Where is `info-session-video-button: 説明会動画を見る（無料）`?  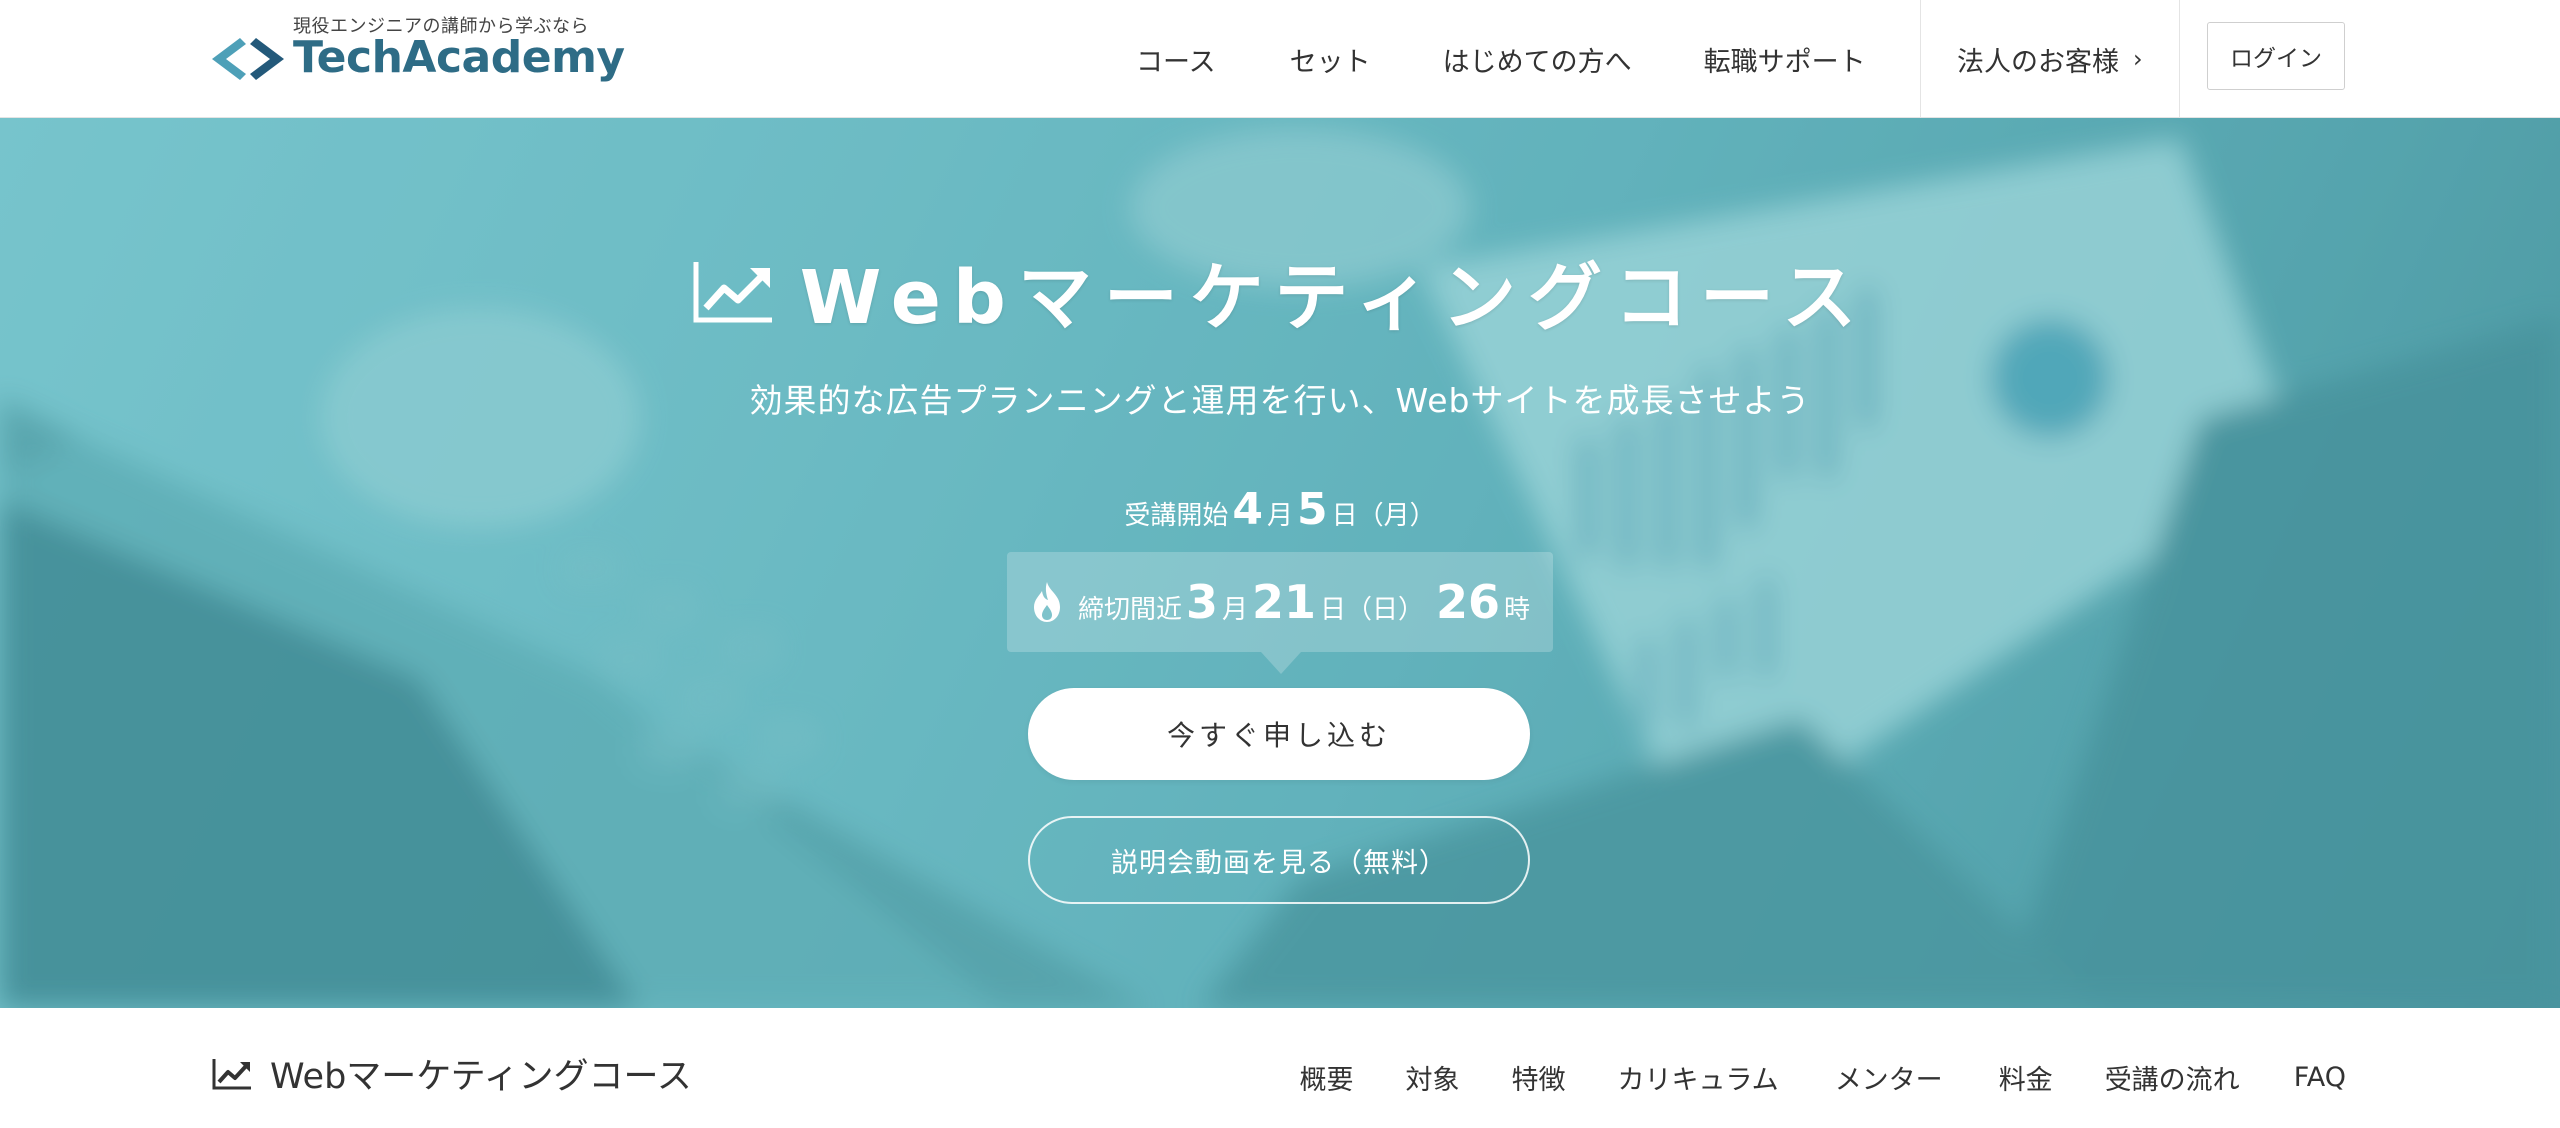
info-session-video-button: 説明会動画を見る（無料） is located at coordinates (1279, 860).